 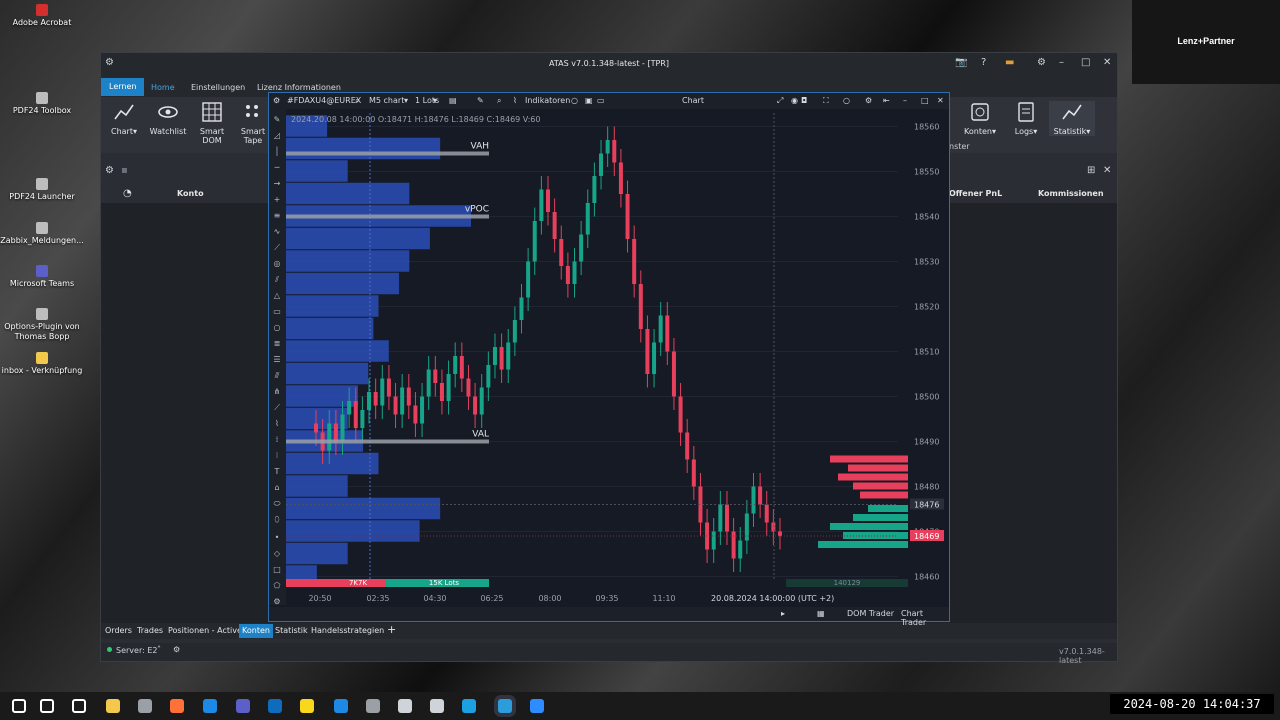 What do you see at coordinates (277, 296) in the screenshot?
I see `triangle-icon: △` at bounding box center [277, 296].